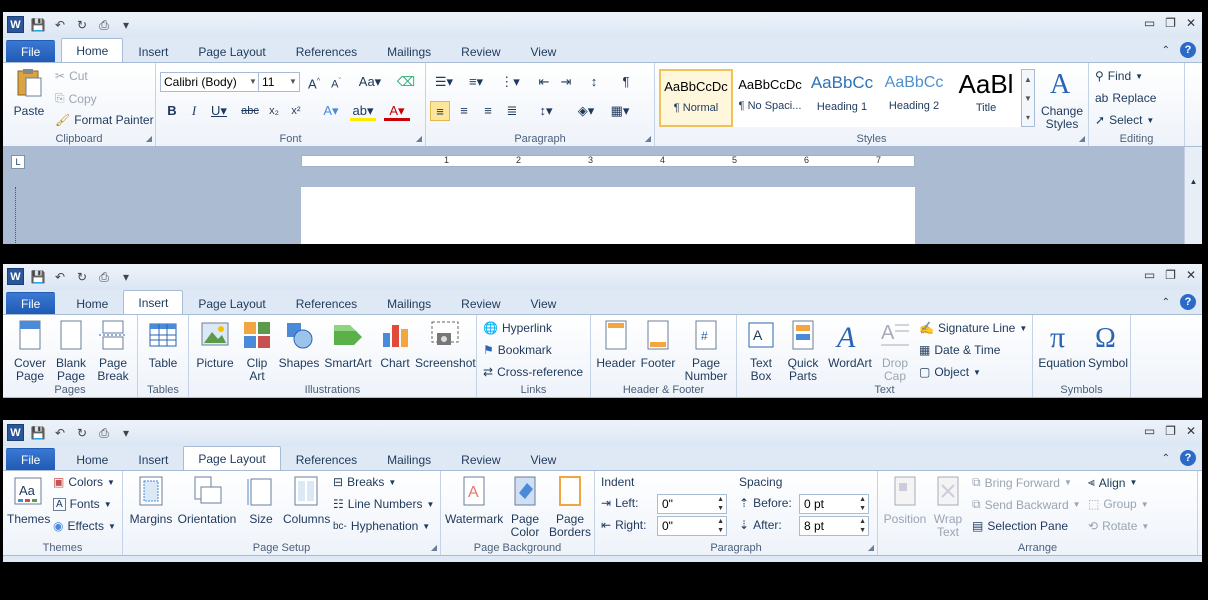 This screenshot has width=1208, height=600. I want to click on breaks-button: ⊟ Breaks ▼, so click(364, 482).